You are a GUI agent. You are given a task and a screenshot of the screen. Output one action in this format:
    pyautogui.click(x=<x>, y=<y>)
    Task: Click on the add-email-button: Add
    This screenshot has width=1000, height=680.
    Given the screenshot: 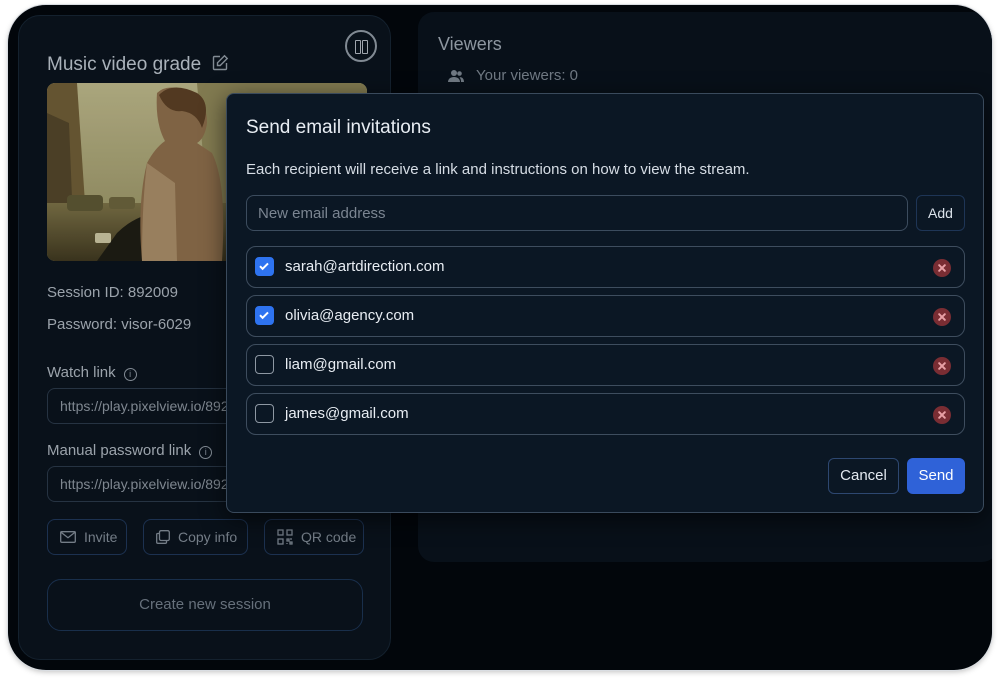 What is the action you would take?
    pyautogui.click(x=940, y=213)
    